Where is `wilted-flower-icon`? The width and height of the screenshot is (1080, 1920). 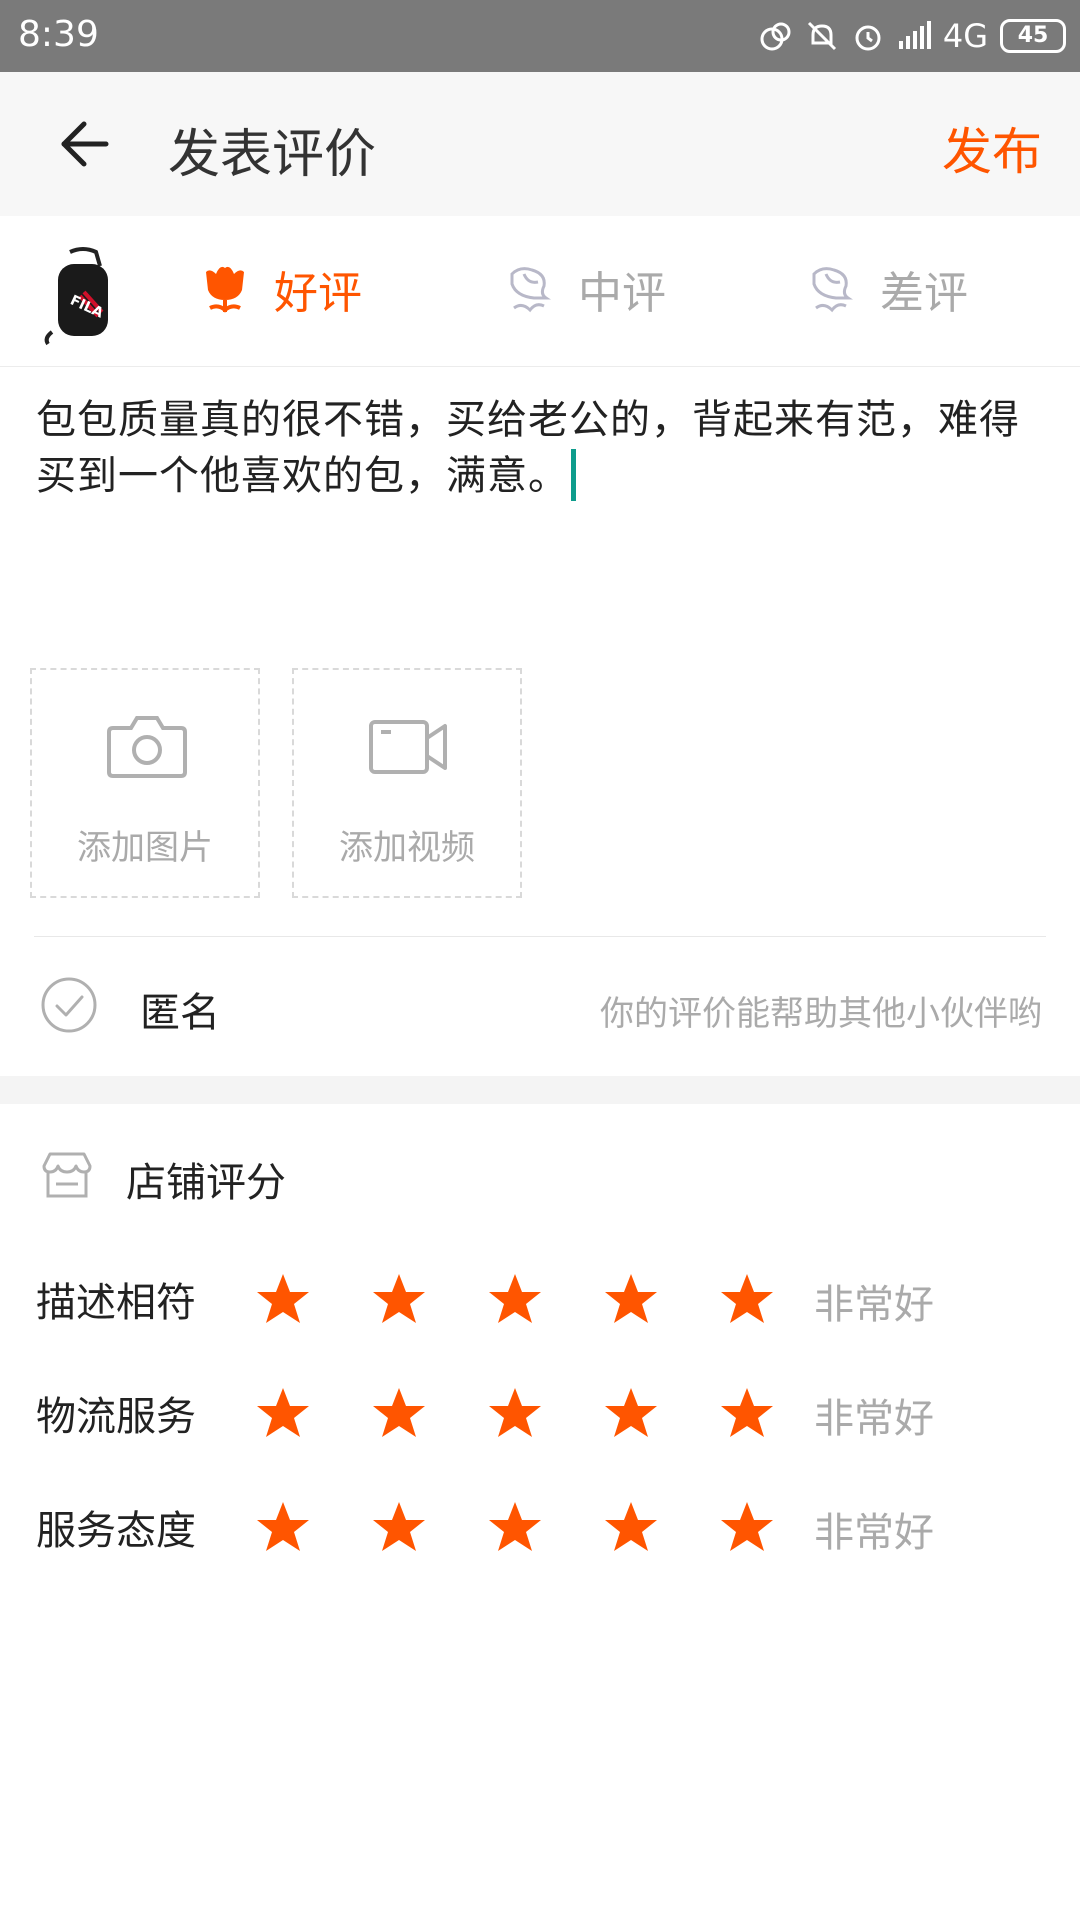
wilted-flower-icon is located at coordinates (832, 290).